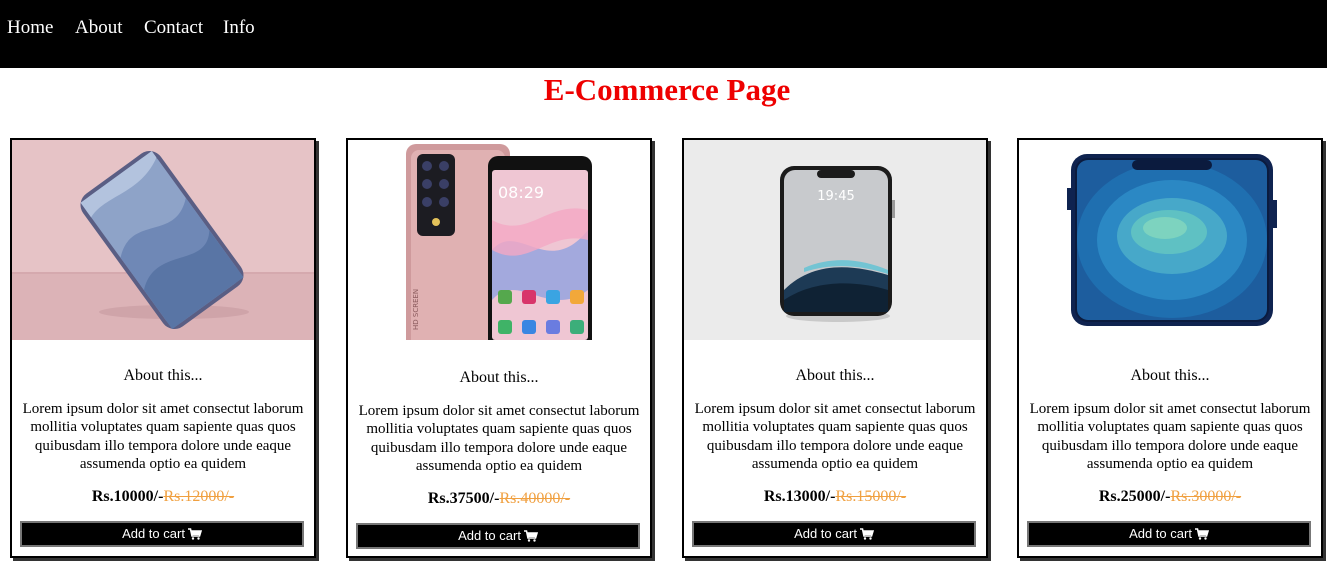  What do you see at coordinates (99, 28) in the screenshot?
I see `nav-about-link: About` at bounding box center [99, 28].